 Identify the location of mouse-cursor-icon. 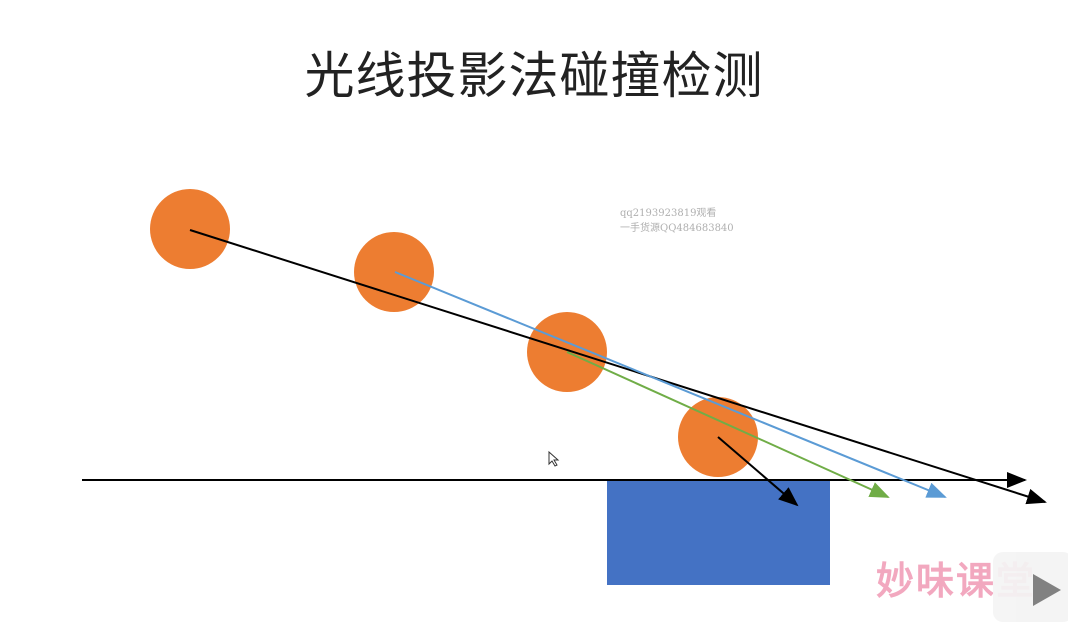
(554, 458).